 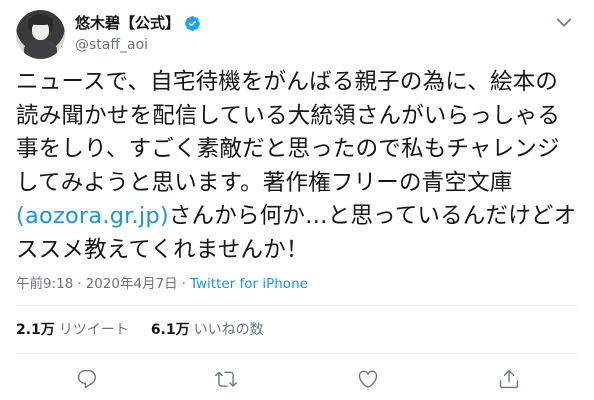 What do you see at coordinates (288, 115) in the screenshot?
I see `tweet-line: 読み聞かせを配信している大統領さんがいらっしゃる` at bounding box center [288, 115].